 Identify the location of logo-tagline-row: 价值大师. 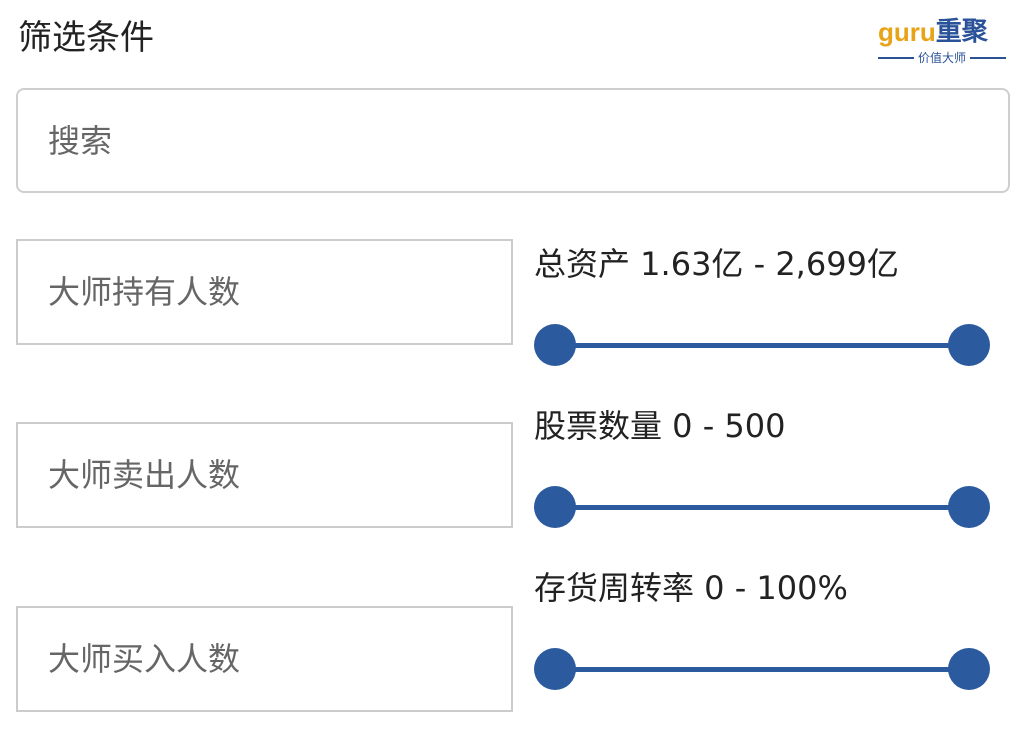
(942, 58).